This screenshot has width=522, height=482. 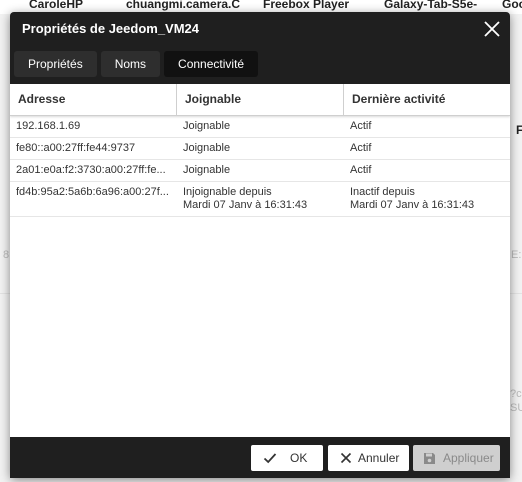 I want to click on dialog-footer: OK Annuler Appliquer, so click(x=260, y=457).